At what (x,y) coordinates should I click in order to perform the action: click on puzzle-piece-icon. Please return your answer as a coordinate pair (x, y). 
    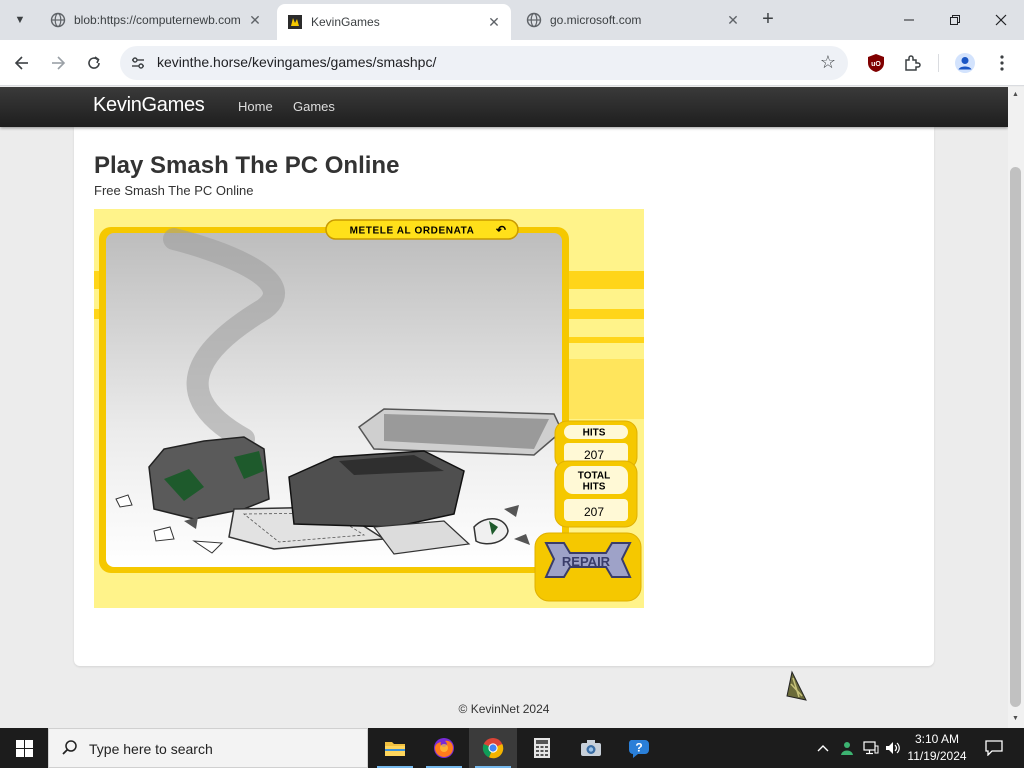
    Looking at the image, I should click on (913, 63).